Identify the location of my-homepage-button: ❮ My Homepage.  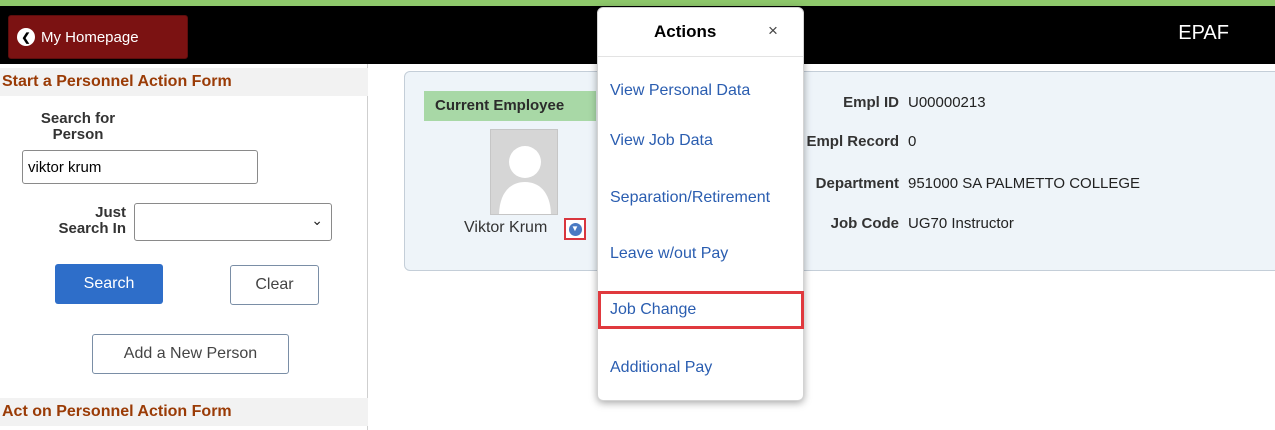
(98, 37).